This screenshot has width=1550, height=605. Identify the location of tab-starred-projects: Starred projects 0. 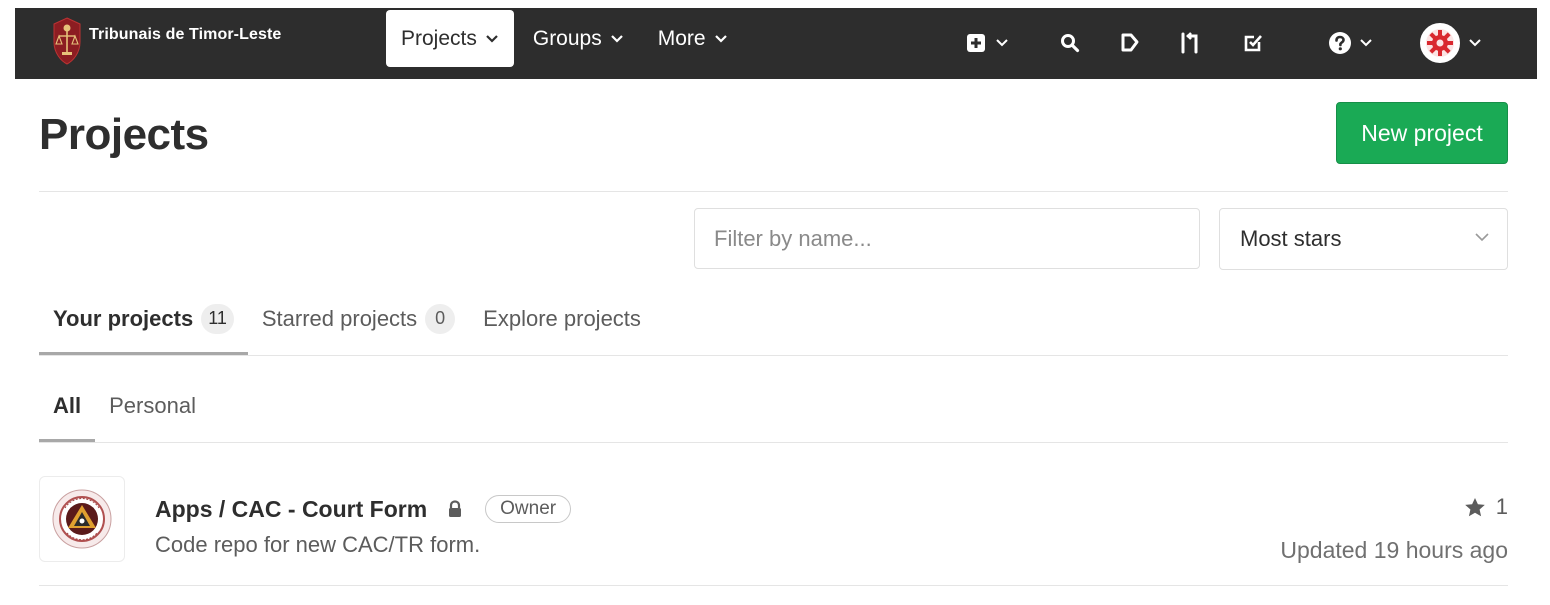
(358, 318).